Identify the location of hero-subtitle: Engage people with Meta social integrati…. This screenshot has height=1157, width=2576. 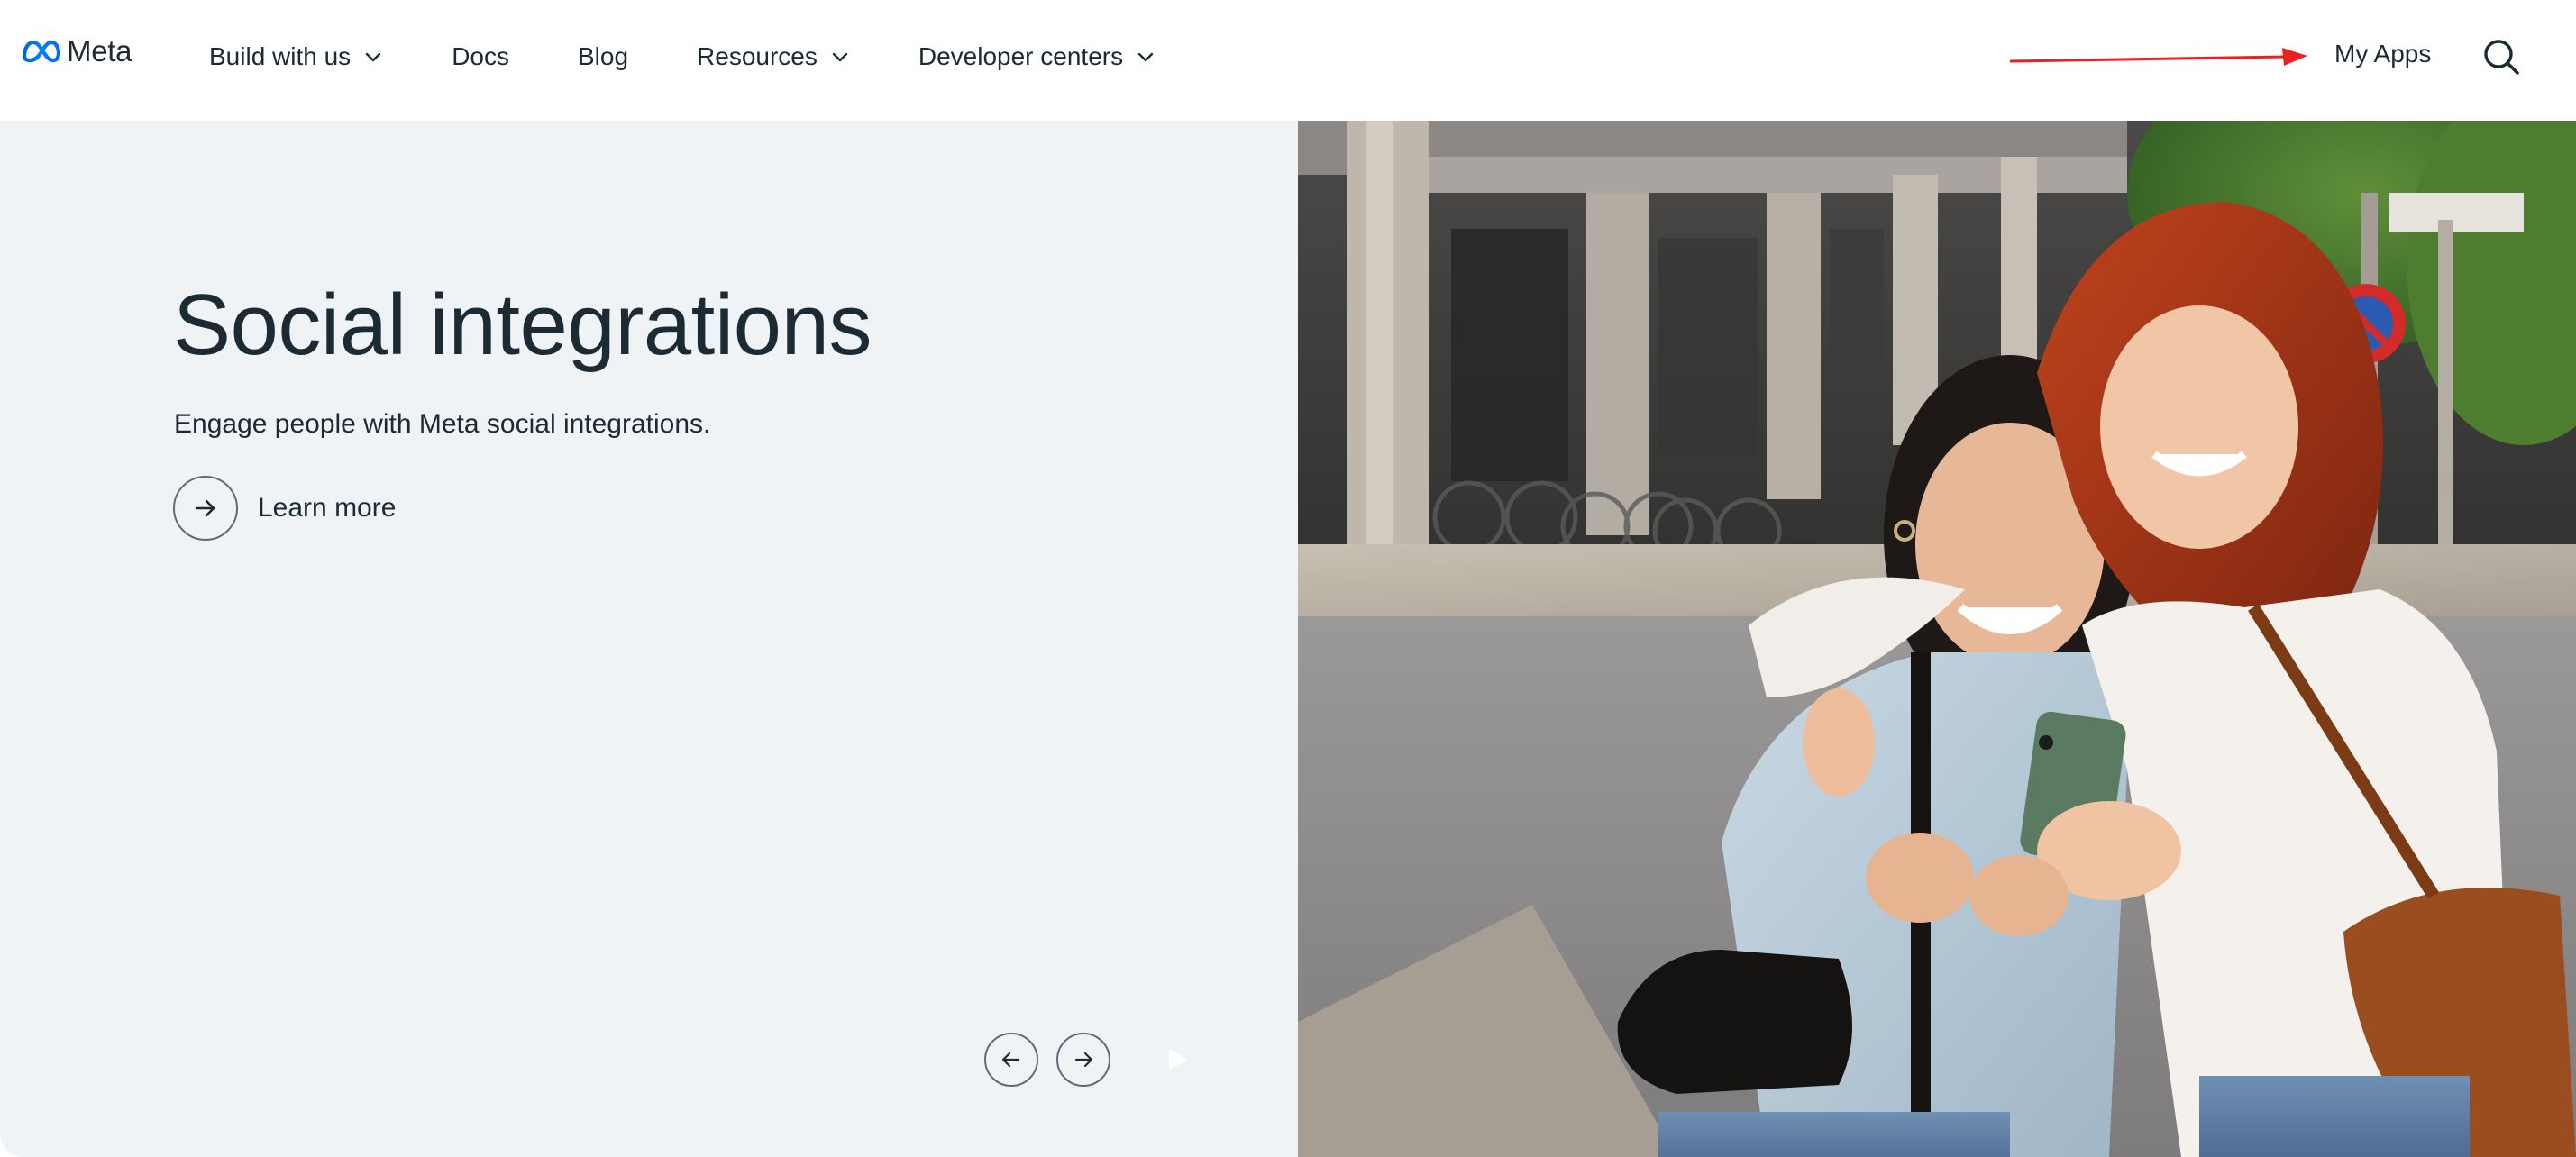
(442, 424).